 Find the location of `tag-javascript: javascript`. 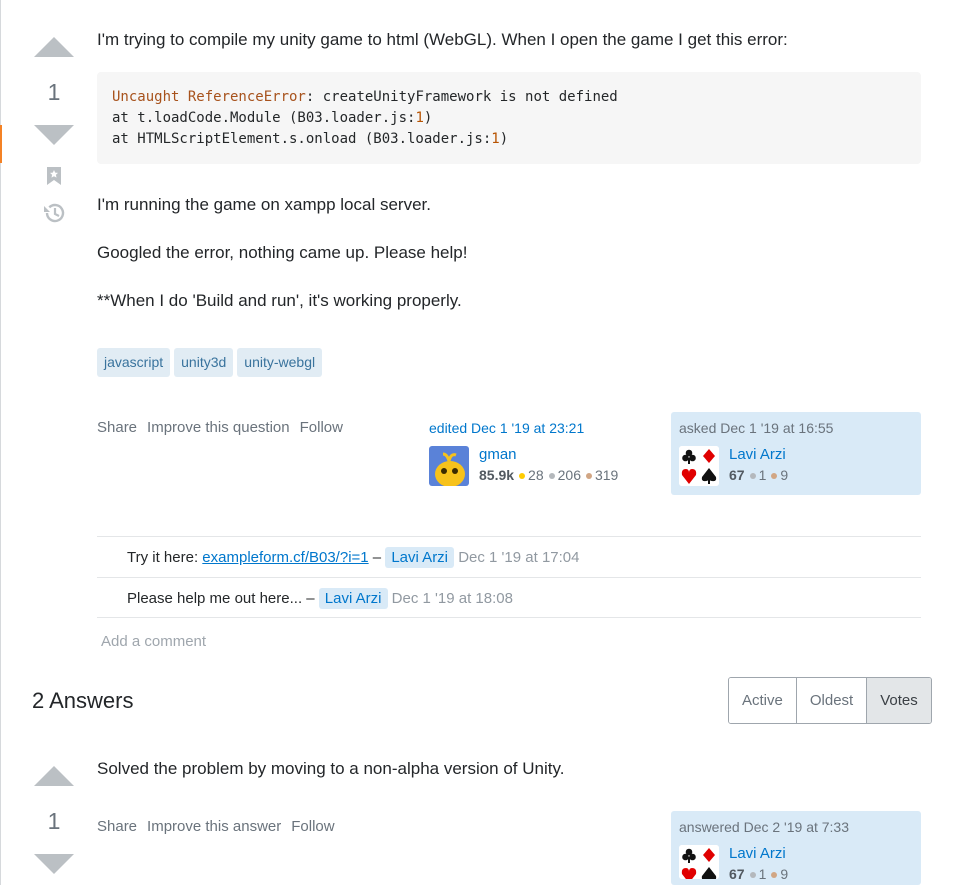

tag-javascript: javascript is located at coordinates (134, 362).